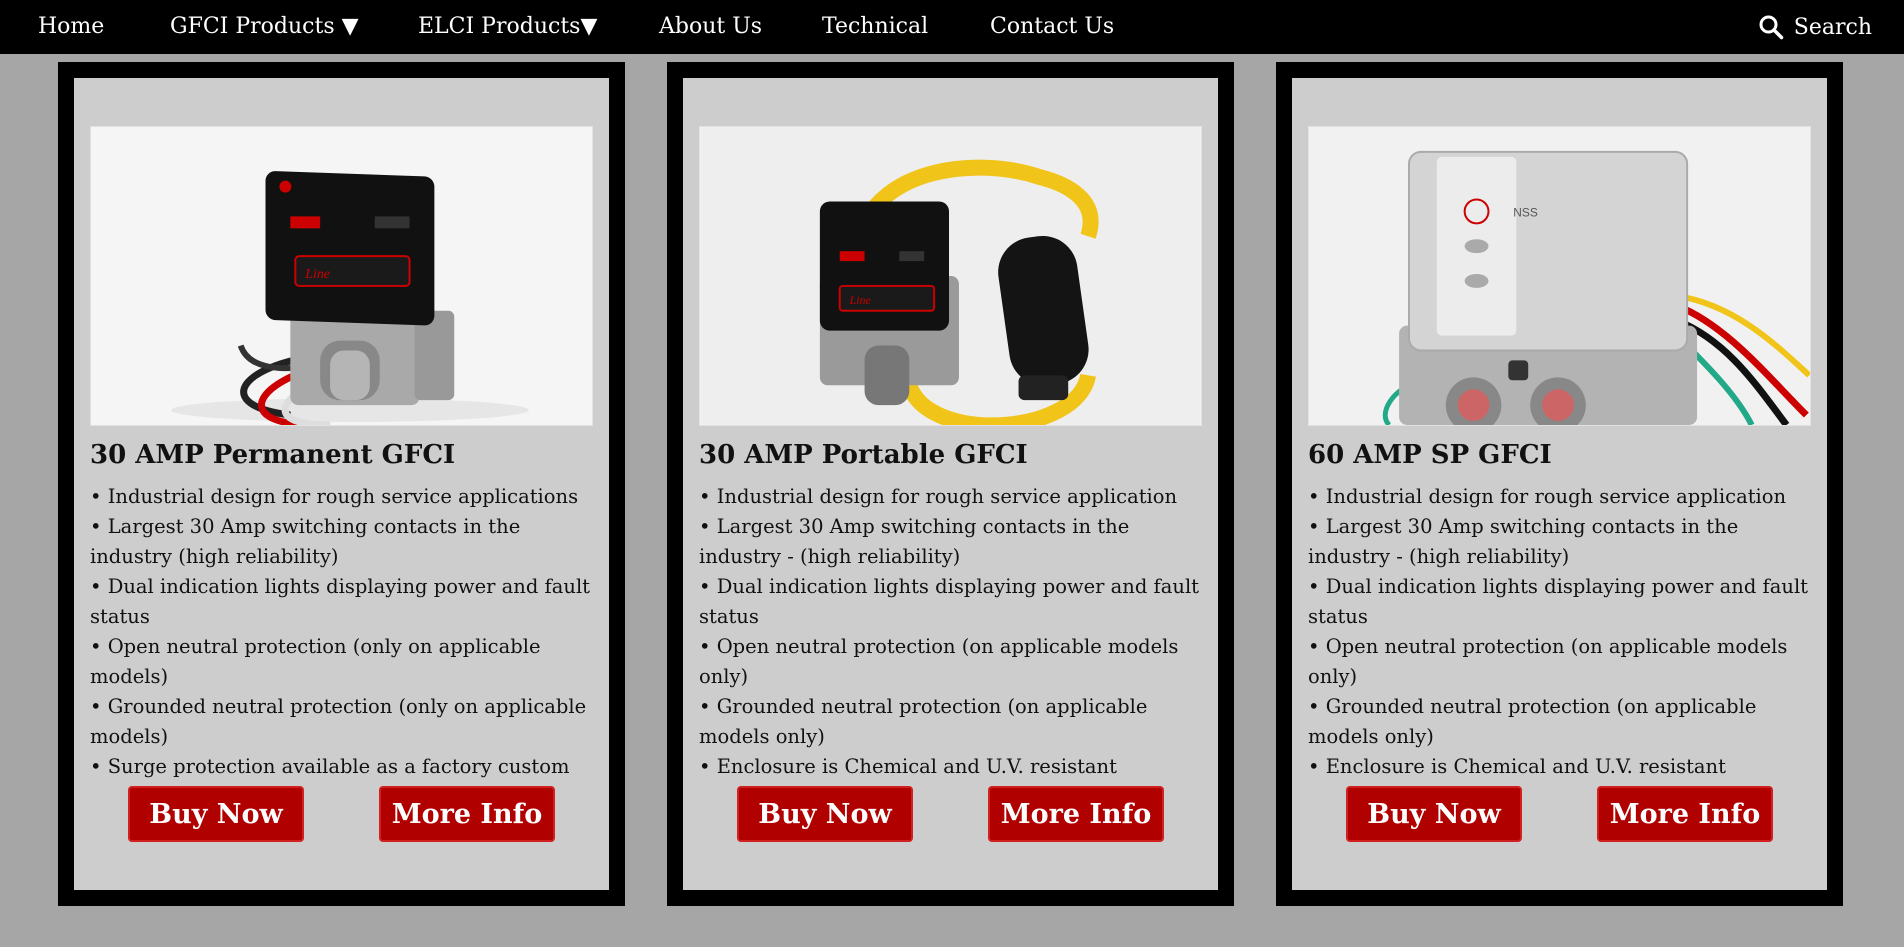 Image resolution: width=1904 pixels, height=947 pixels. I want to click on sp-gfci-product-photo: NSS, so click(1559, 276).